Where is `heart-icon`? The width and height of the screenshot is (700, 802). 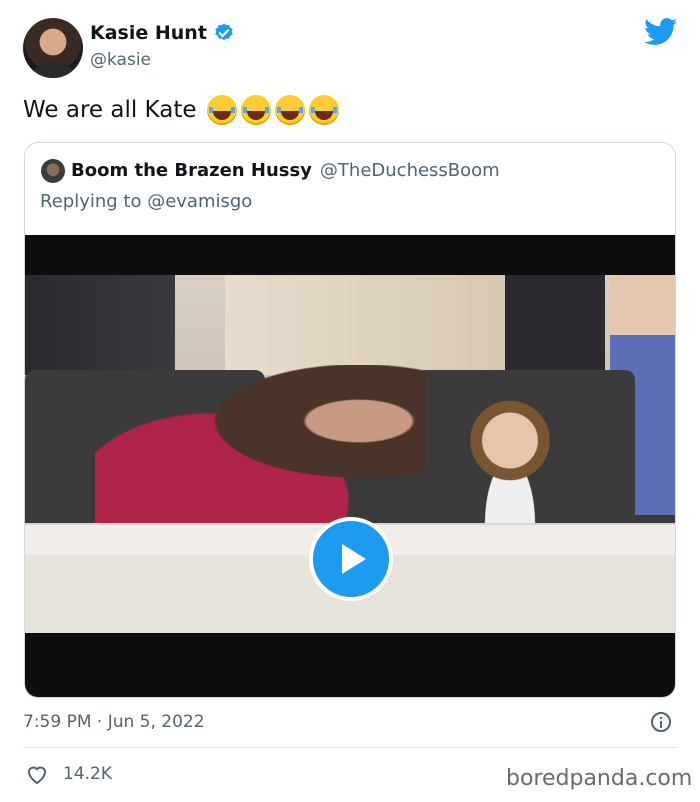 heart-icon is located at coordinates (37, 775).